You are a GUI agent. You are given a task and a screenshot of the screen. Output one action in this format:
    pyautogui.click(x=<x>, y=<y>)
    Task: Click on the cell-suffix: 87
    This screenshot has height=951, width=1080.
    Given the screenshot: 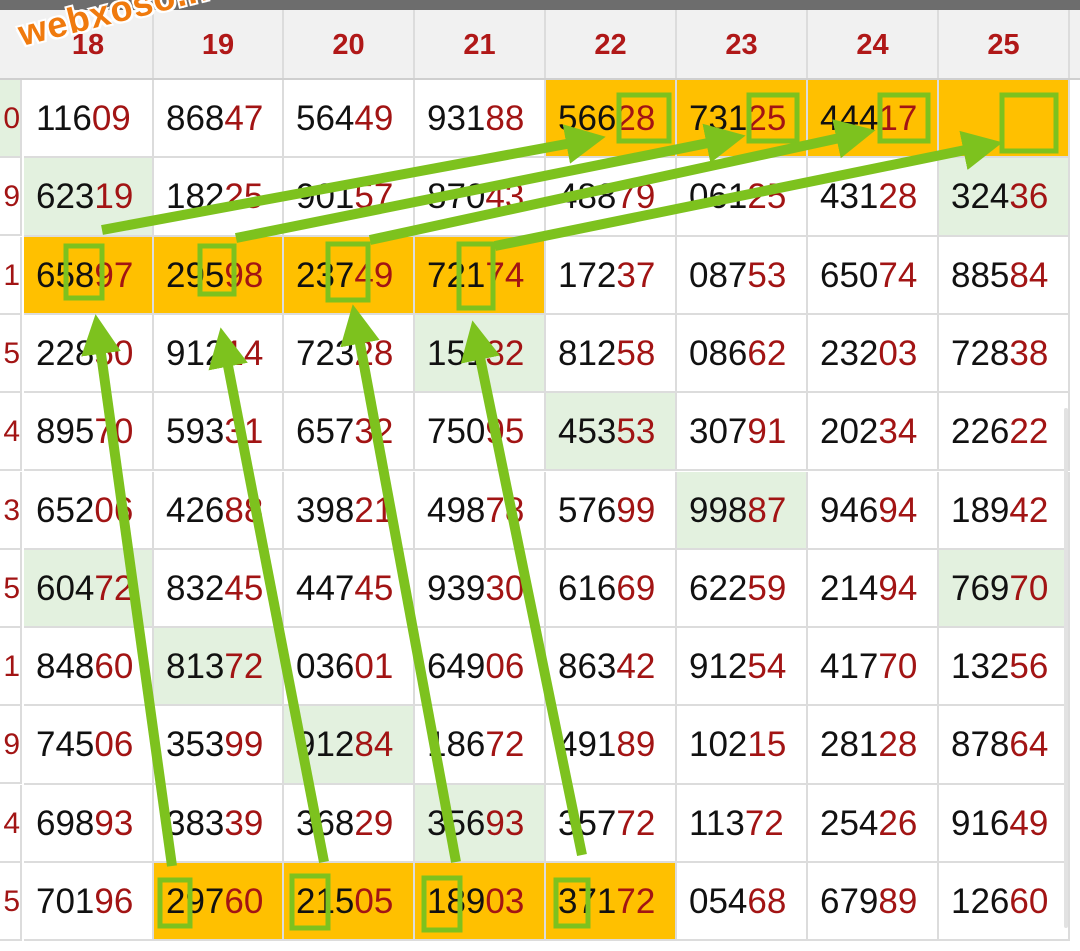 What is the action you would take?
    pyautogui.click(x=767, y=510)
    